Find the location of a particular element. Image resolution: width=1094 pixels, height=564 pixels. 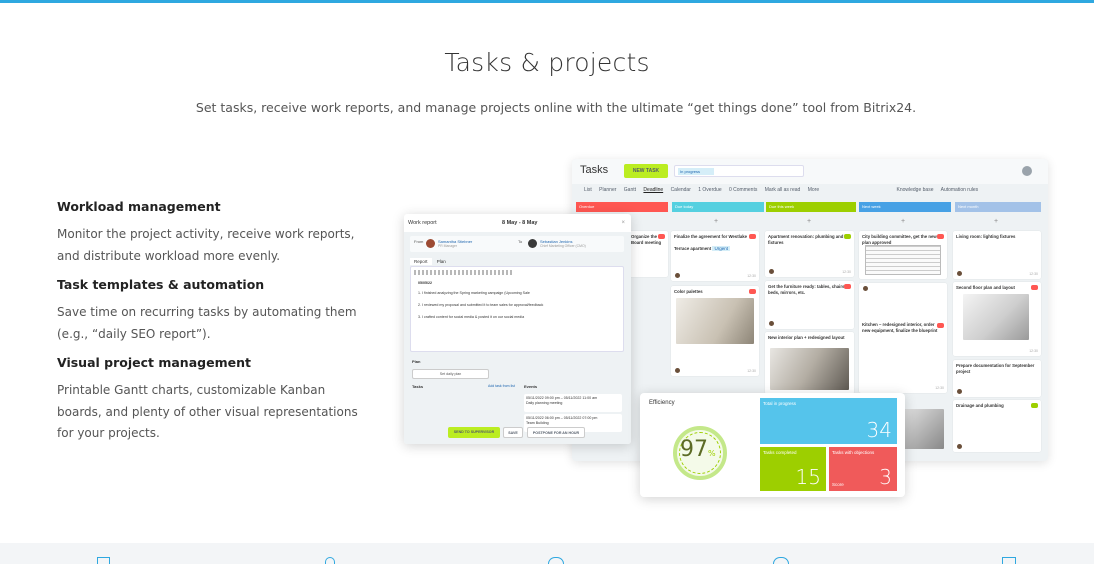

efficiency-title: Efficiency is located at coordinates (662, 403).